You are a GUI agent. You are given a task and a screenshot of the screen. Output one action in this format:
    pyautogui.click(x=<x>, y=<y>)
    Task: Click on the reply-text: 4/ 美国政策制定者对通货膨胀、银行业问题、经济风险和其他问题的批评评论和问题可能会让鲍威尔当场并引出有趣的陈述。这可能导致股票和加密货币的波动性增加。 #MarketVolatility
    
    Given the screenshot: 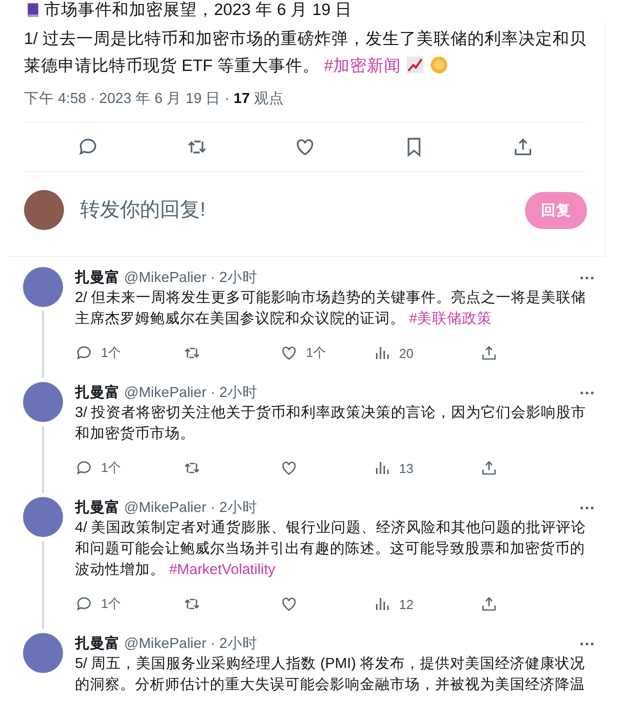 What is the action you would take?
    pyautogui.click(x=331, y=549)
    